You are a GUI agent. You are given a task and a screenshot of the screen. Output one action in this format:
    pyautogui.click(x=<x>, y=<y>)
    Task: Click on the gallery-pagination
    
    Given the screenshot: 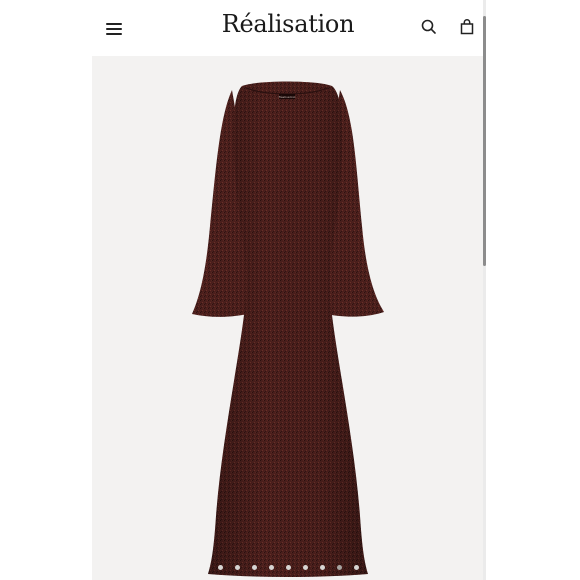 What is the action you would take?
    pyautogui.click(x=288, y=567)
    